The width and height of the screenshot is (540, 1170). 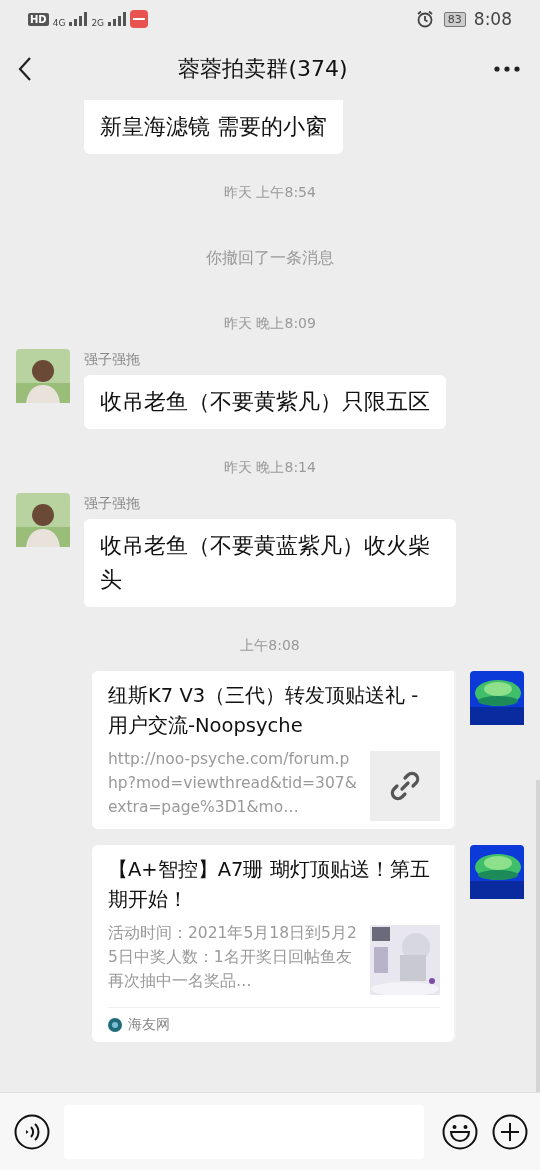 I want to click on timestamp: 昨天 上午8:54, so click(x=270, y=193).